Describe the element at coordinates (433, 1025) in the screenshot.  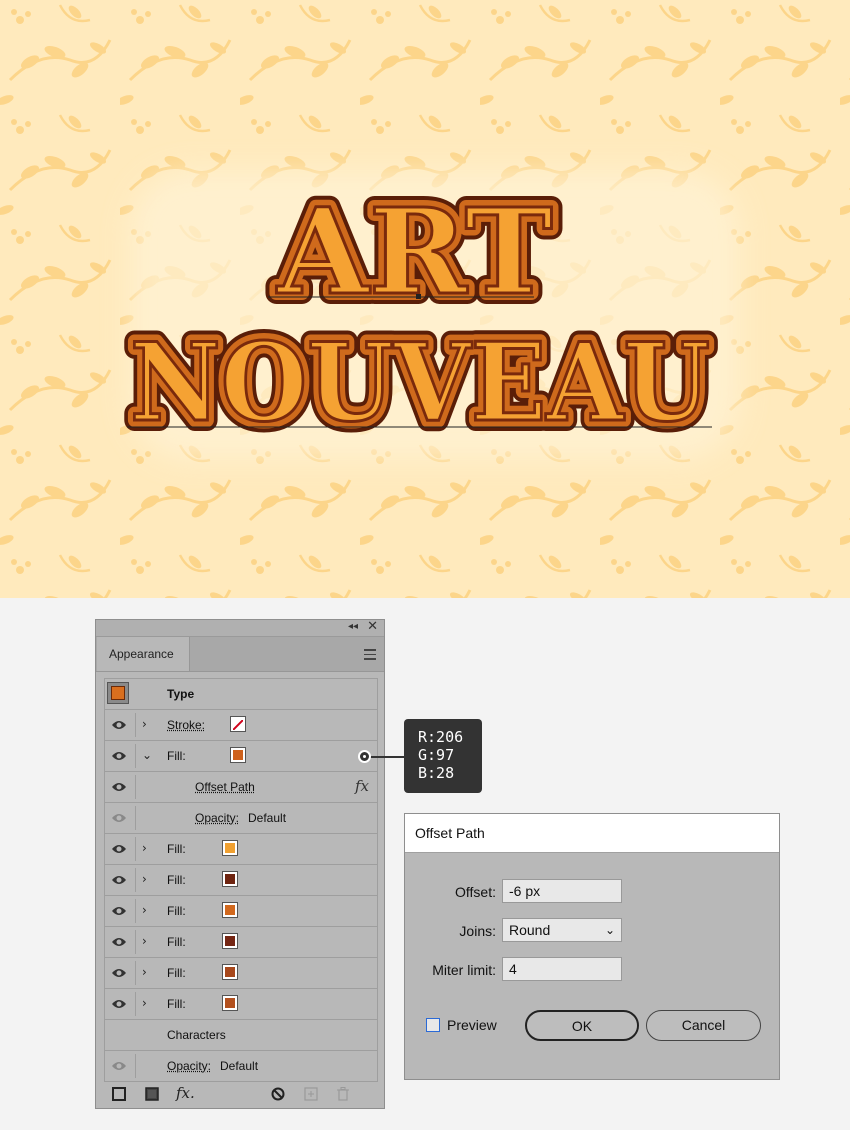
I see `preview-checkbox` at that location.